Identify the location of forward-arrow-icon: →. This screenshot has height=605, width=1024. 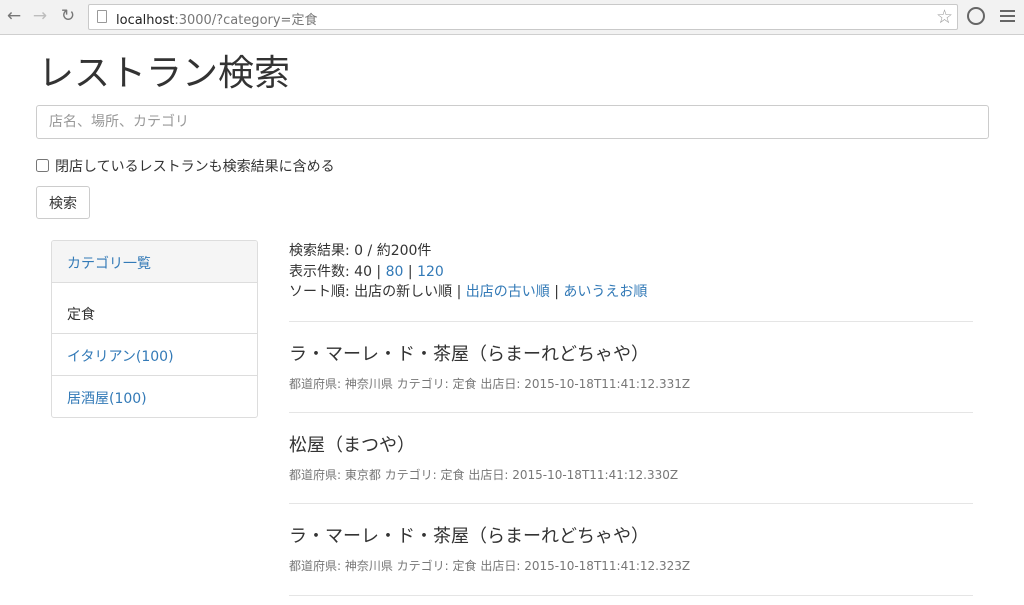
(40, 16).